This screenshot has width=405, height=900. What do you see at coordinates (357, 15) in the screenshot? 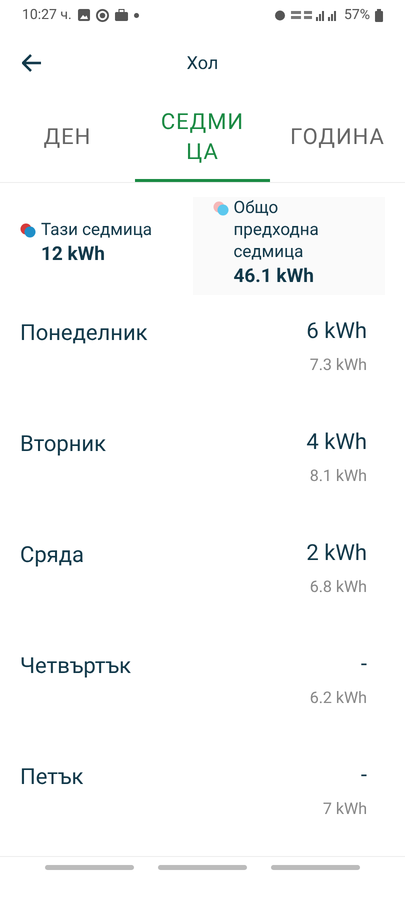
I see `battery-percent: 57%` at bounding box center [357, 15].